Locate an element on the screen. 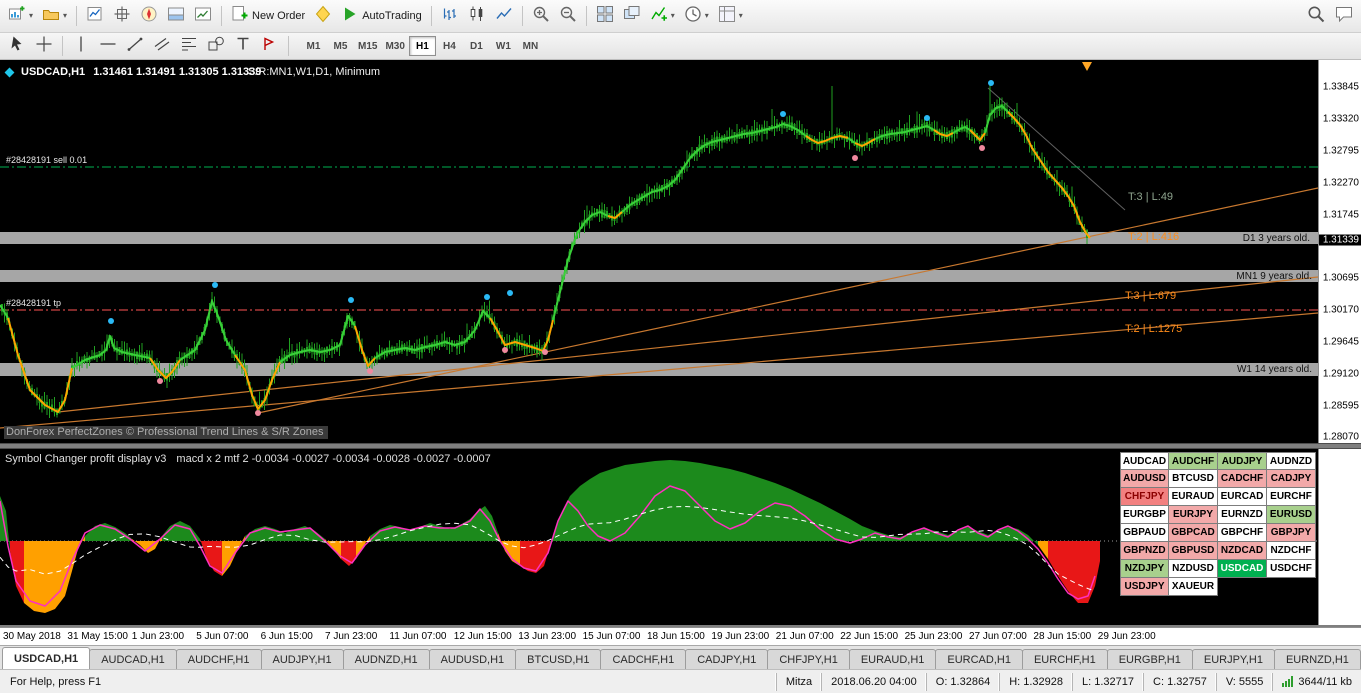  new-order-label: New Order is located at coordinates (279, 16).